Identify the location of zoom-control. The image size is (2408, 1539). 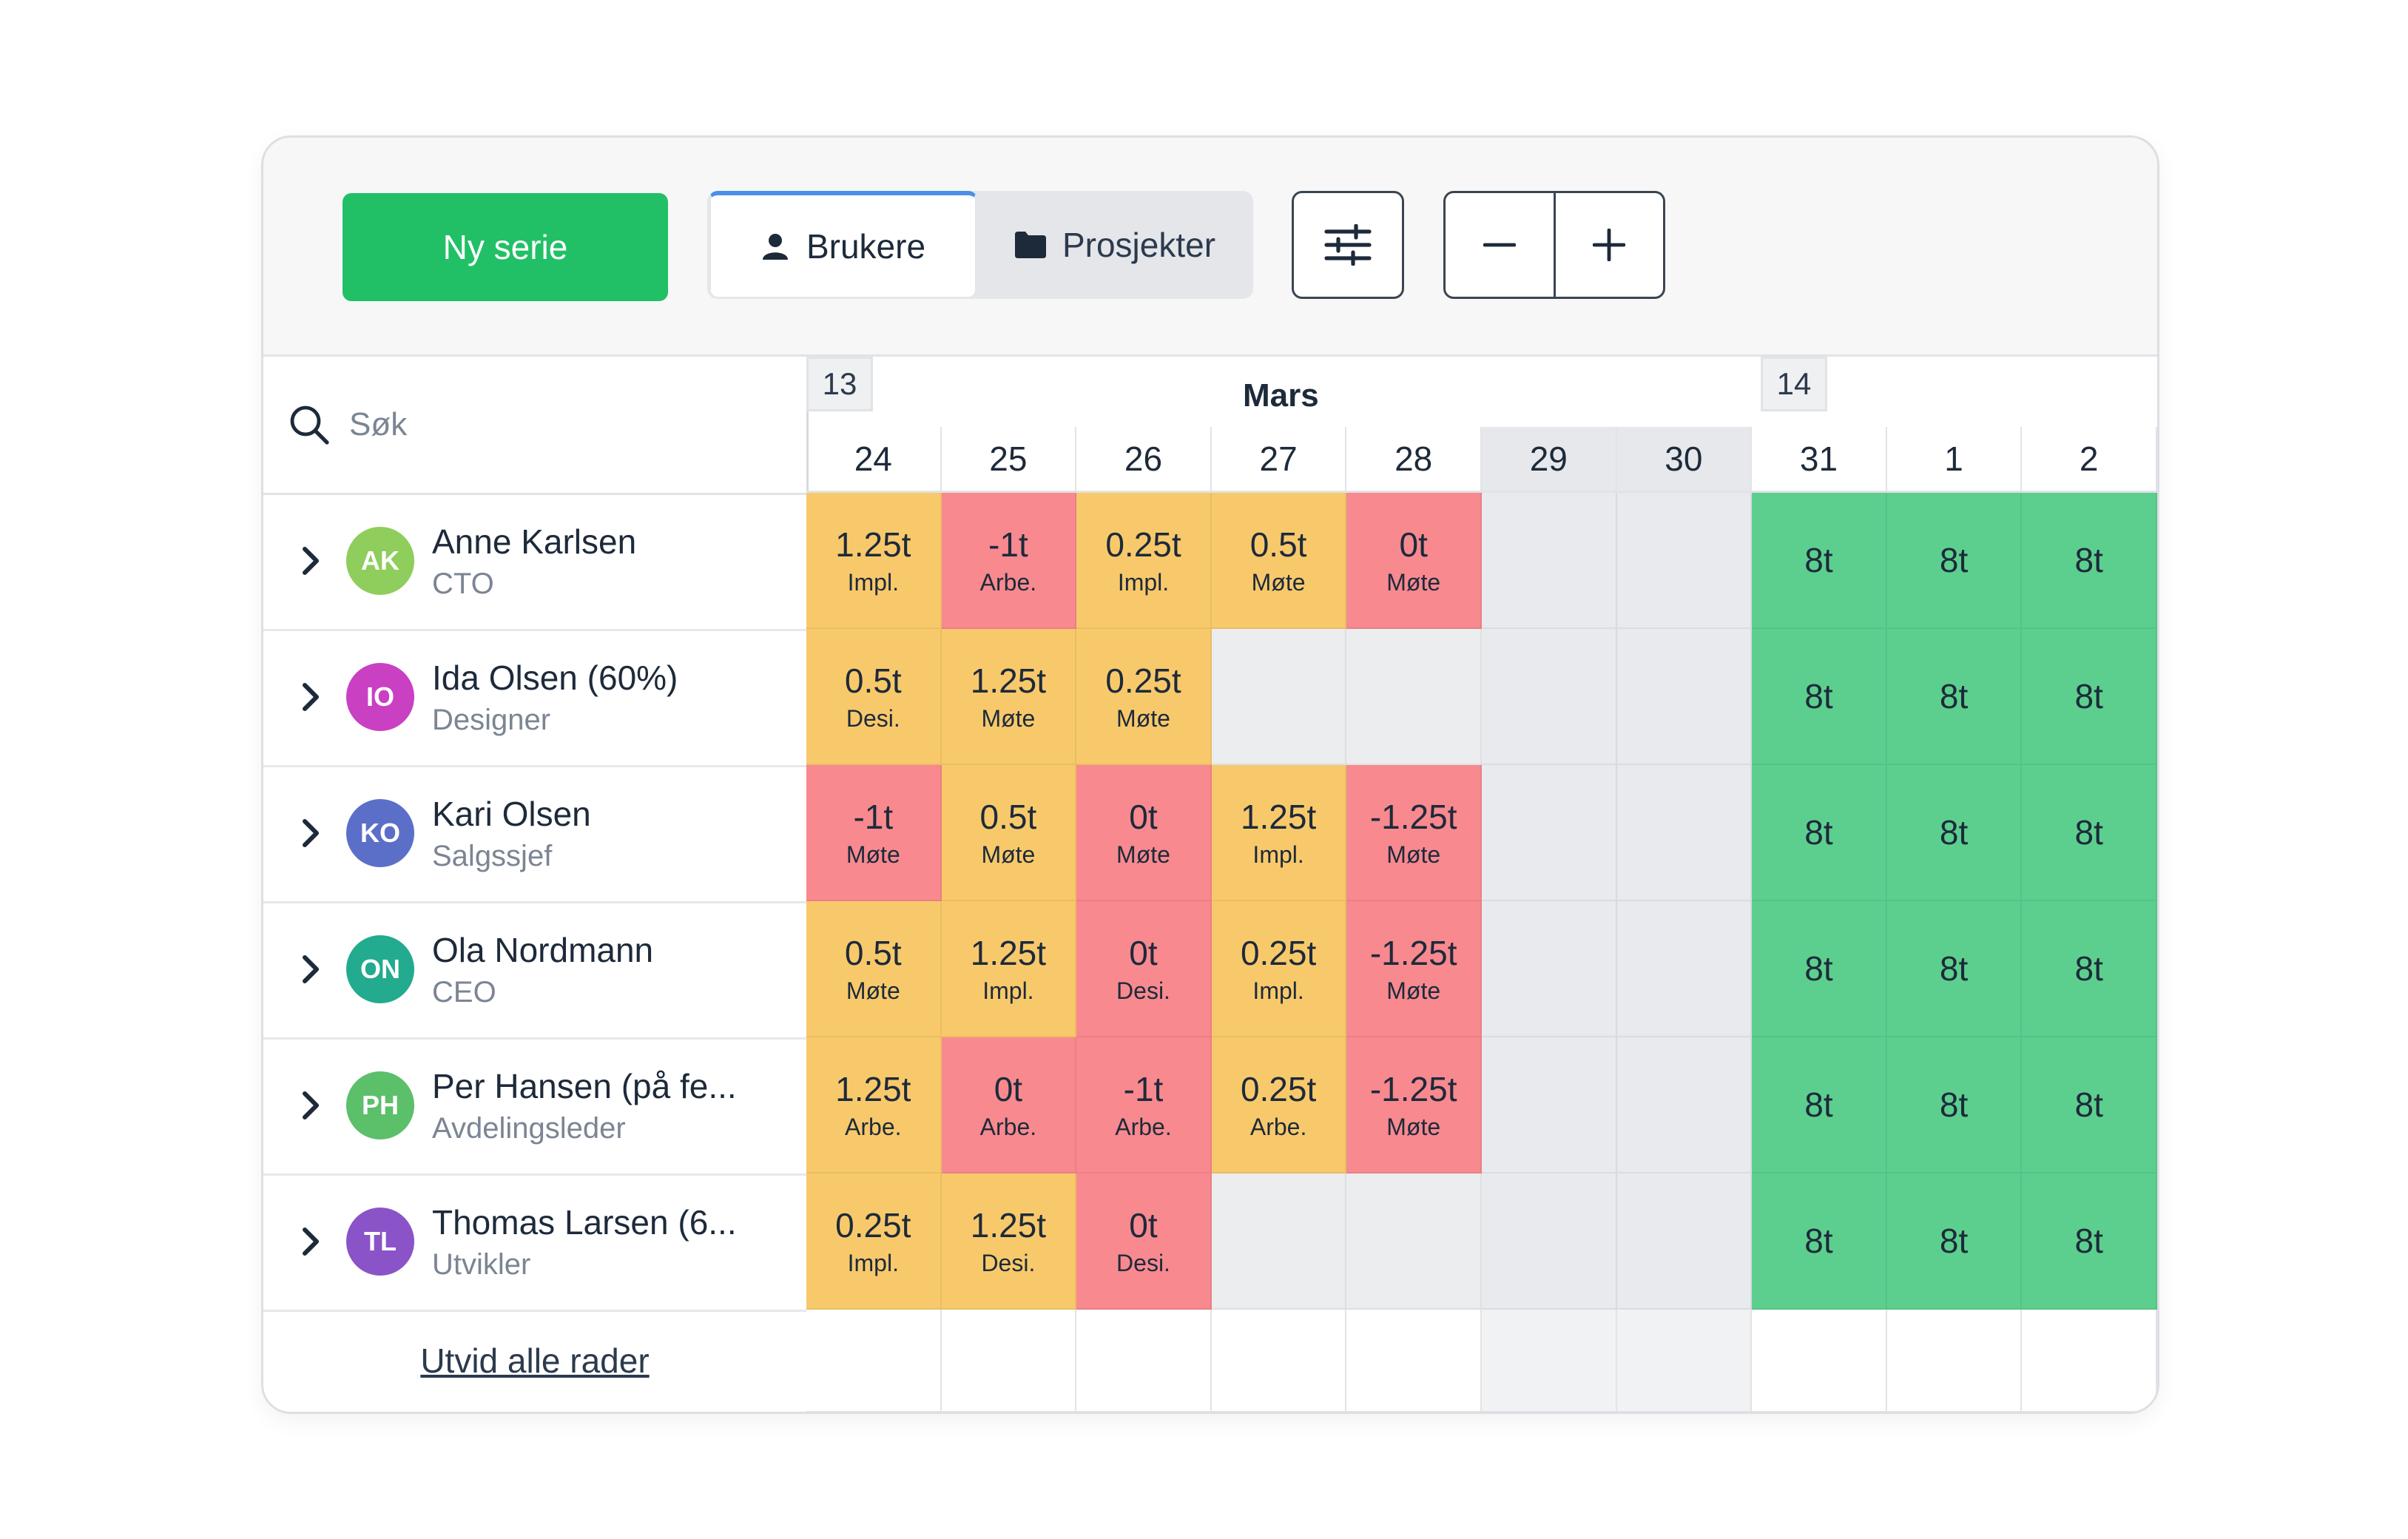
(1554, 245).